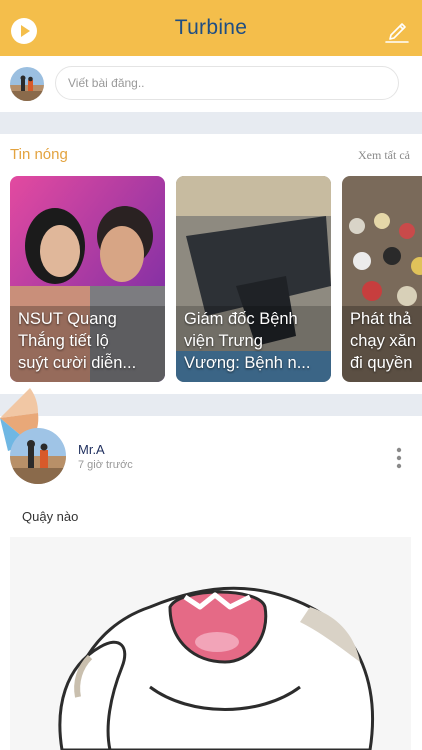 Image resolution: width=422 pixels, height=750 pixels. I want to click on app-header: Turbine, so click(211, 28).